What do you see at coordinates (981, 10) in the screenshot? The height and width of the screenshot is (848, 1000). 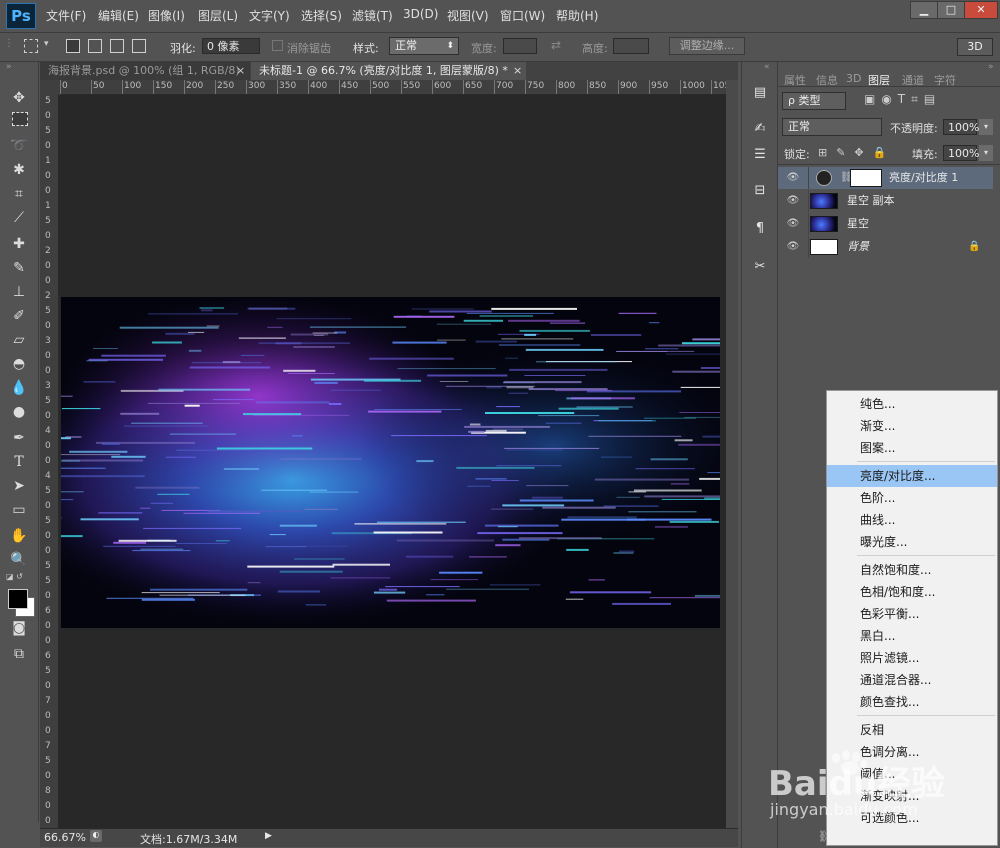 I see `close-button: ✕` at bounding box center [981, 10].